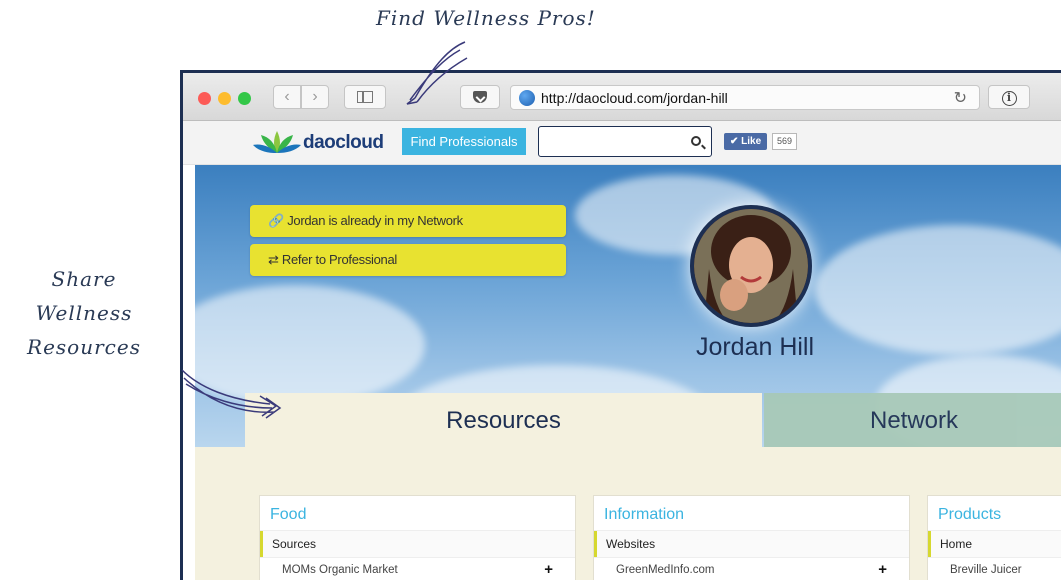 The height and width of the screenshot is (580, 1061). I want to click on resource-card-information: Information Websites GreenMedInfo.com +, so click(751, 537).